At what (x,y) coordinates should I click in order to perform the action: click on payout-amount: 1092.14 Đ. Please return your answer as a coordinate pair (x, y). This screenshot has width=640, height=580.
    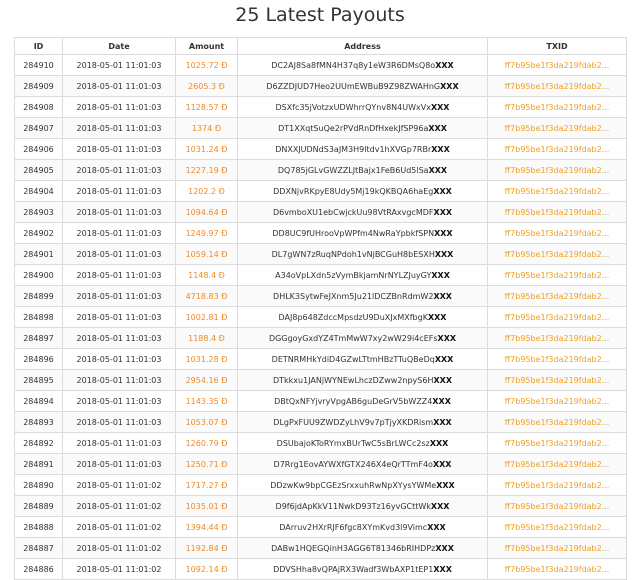
    Looking at the image, I should click on (206, 569).